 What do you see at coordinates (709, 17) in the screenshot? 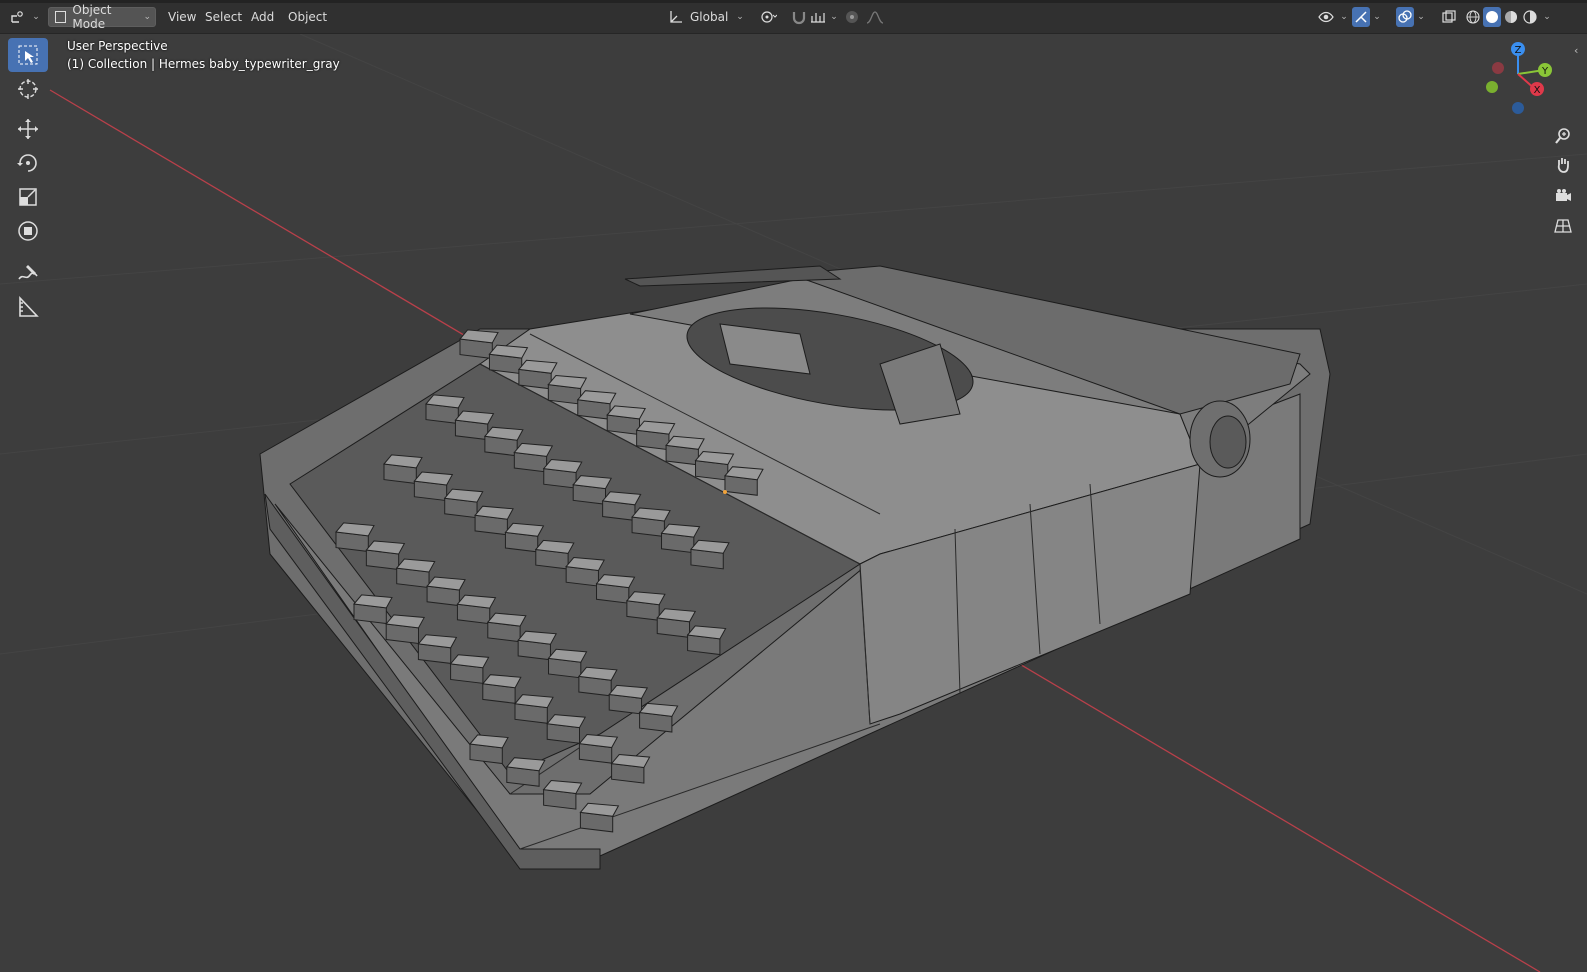
I see `orientation-label: Global` at bounding box center [709, 17].